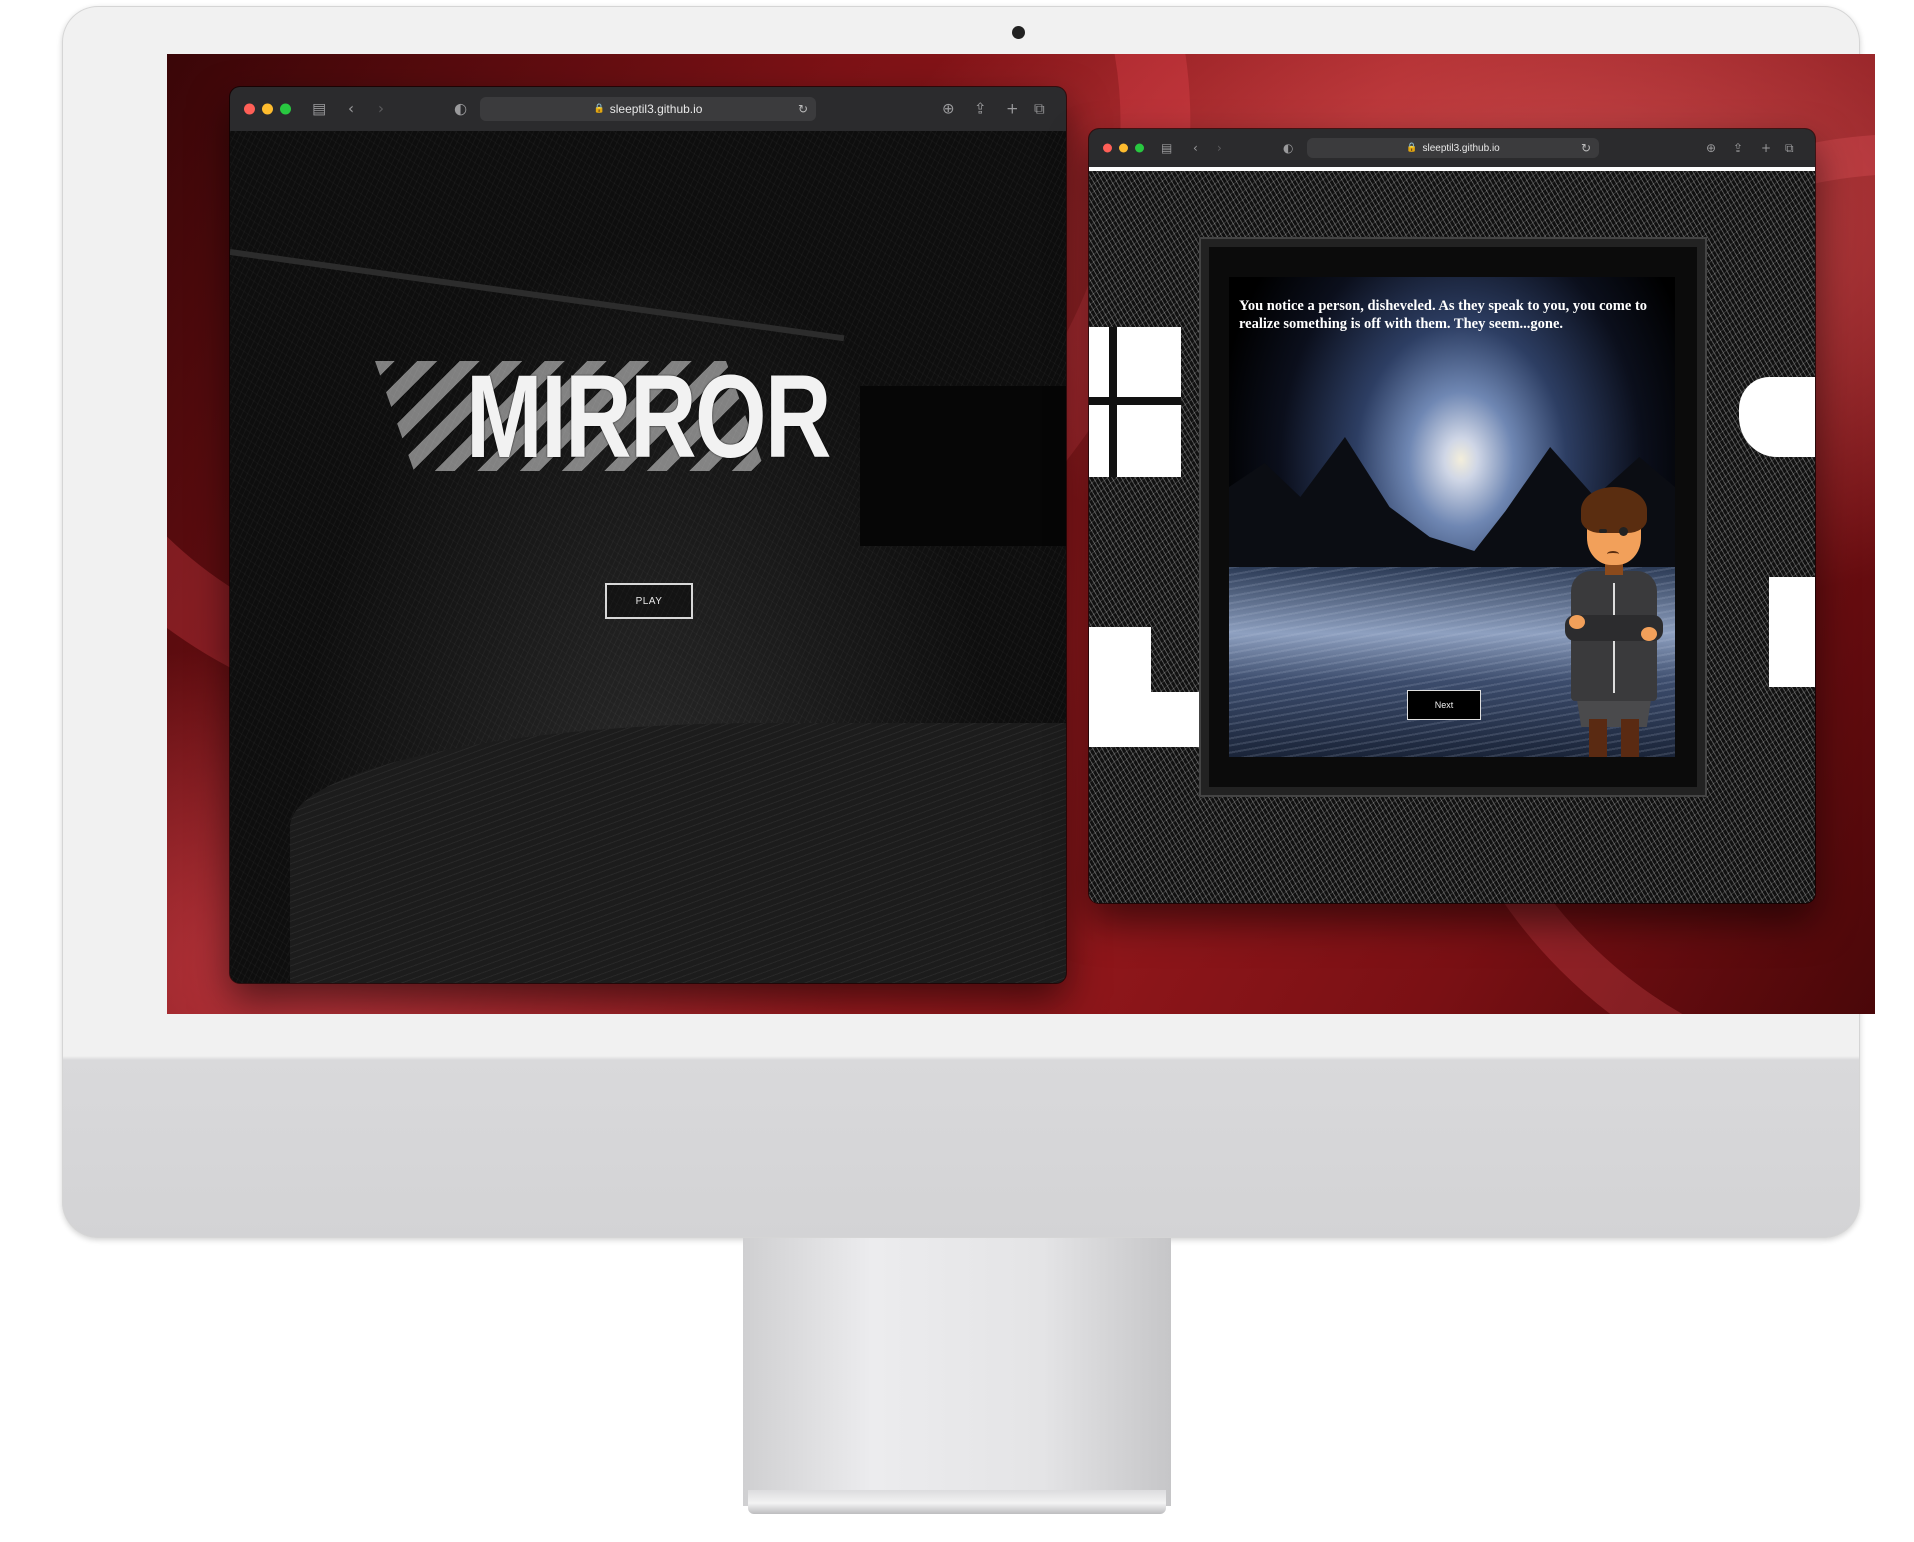 The width and height of the screenshot is (1914, 1542). Describe the element at coordinates (649, 601) in the screenshot. I see `play-button: PLAY` at that location.